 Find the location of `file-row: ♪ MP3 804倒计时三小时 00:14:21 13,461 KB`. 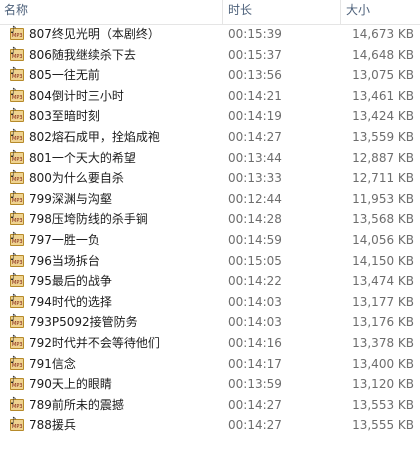

file-row: ♪ MP3 804倒计时三小时 00:14:21 13,461 KB is located at coordinates (210, 96).